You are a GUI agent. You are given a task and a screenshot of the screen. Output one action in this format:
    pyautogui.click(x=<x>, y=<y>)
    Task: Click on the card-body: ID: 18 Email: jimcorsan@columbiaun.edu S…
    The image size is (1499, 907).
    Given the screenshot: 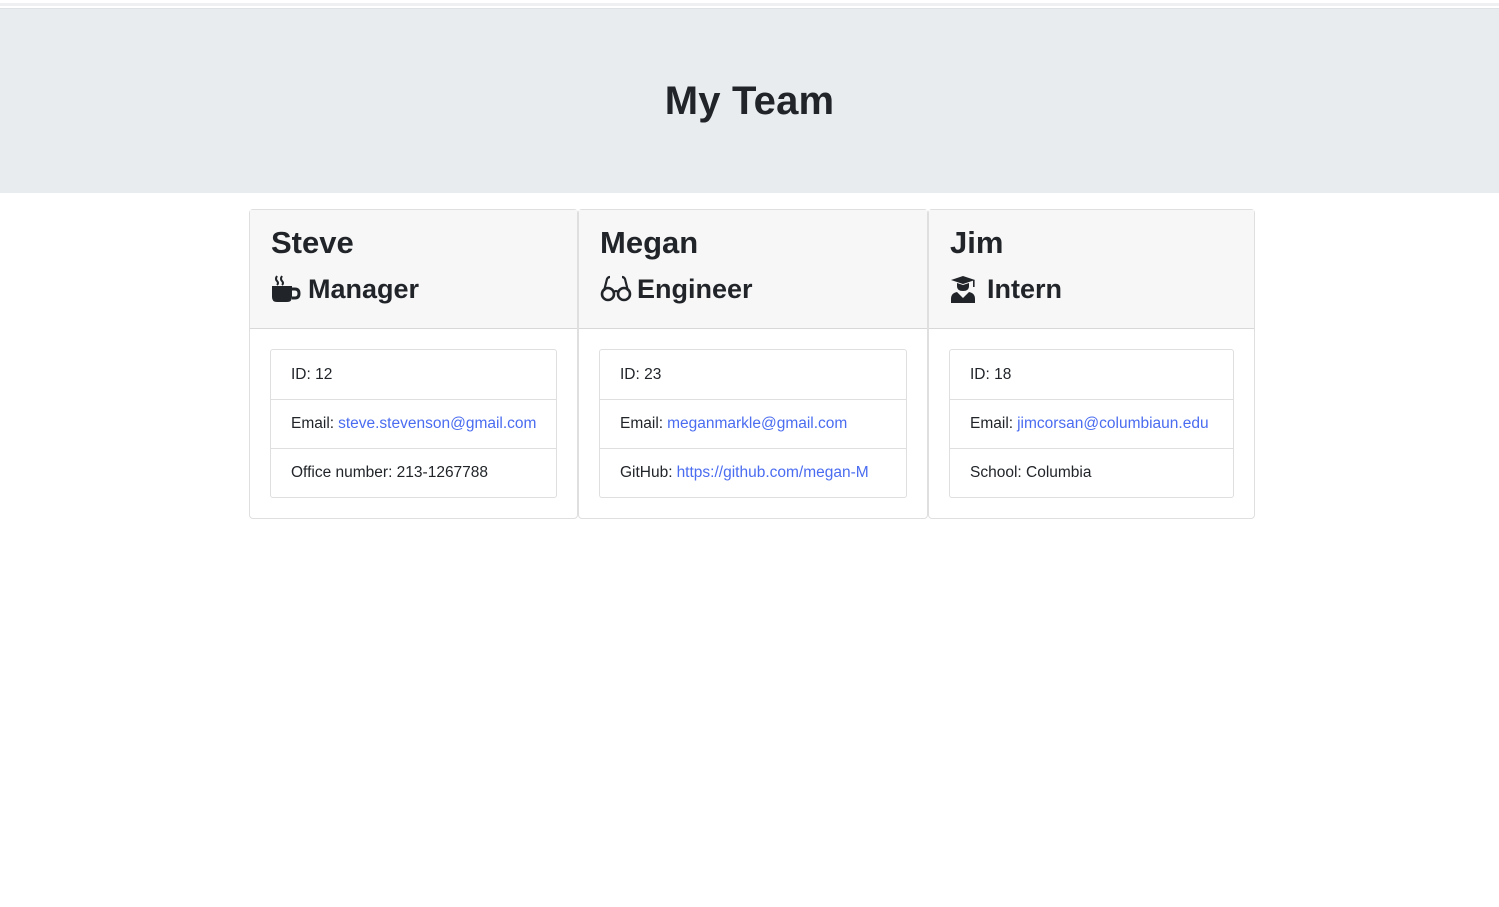 What is the action you would take?
    pyautogui.click(x=1091, y=423)
    